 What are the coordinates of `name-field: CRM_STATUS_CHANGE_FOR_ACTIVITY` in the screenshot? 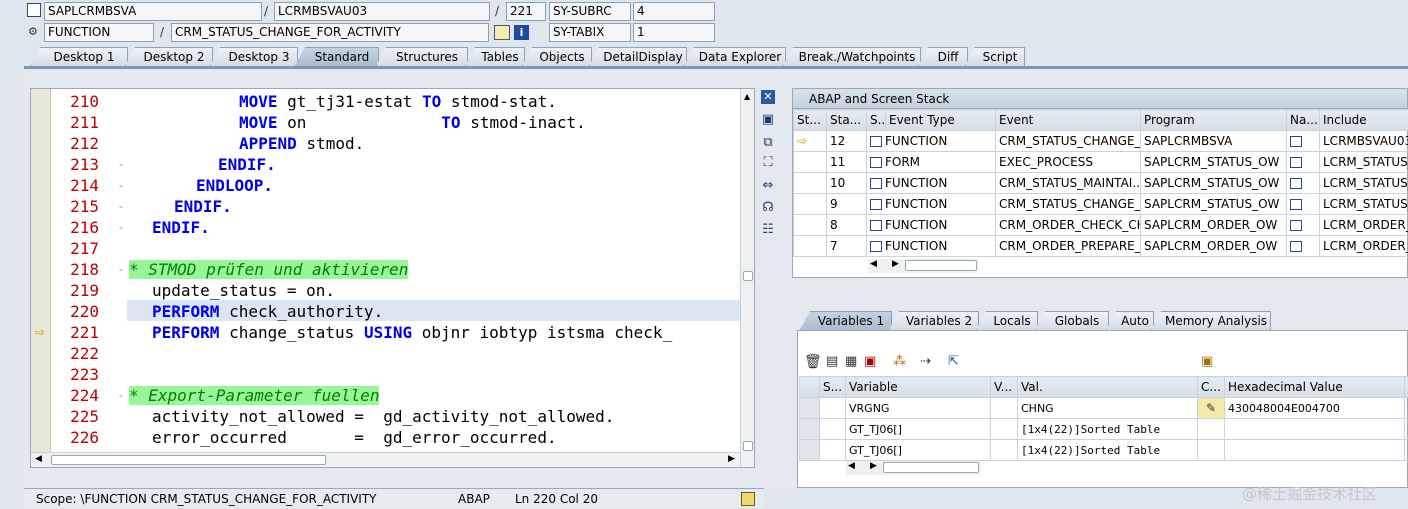 It's located at (330, 32).